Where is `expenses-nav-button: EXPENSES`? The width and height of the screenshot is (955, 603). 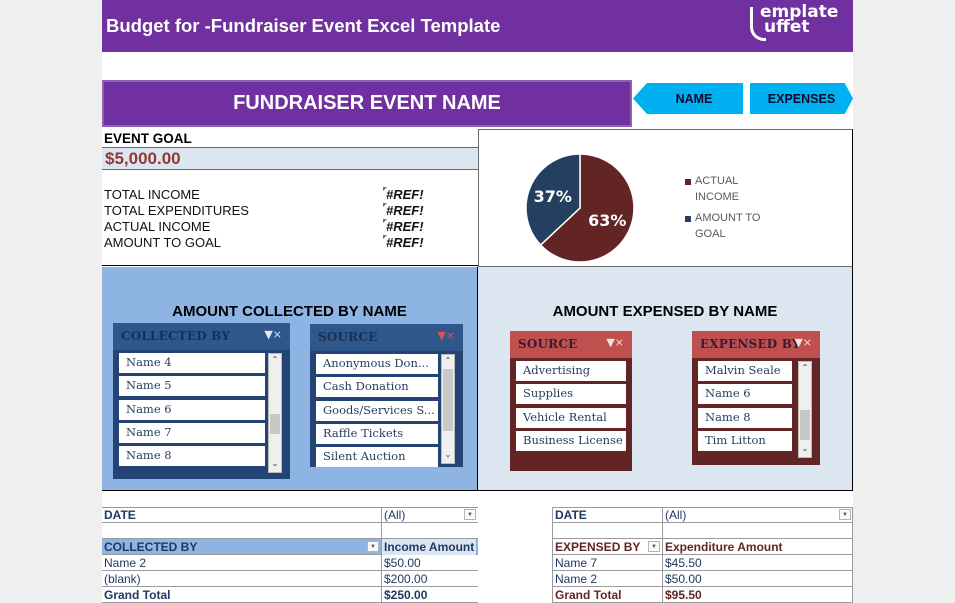 expenses-nav-button: EXPENSES is located at coordinates (801, 98).